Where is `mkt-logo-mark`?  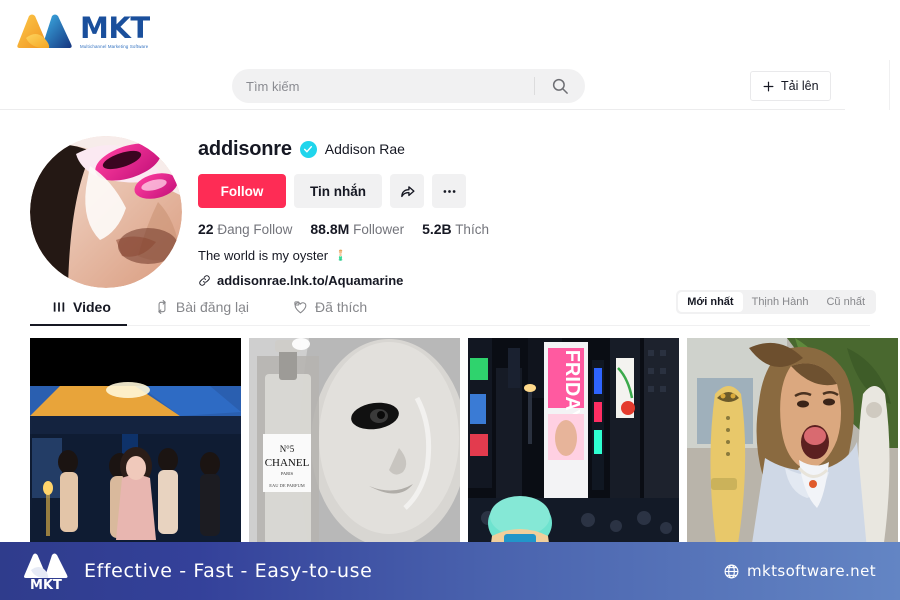 mkt-logo-mark is located at coordinates (44, 31).